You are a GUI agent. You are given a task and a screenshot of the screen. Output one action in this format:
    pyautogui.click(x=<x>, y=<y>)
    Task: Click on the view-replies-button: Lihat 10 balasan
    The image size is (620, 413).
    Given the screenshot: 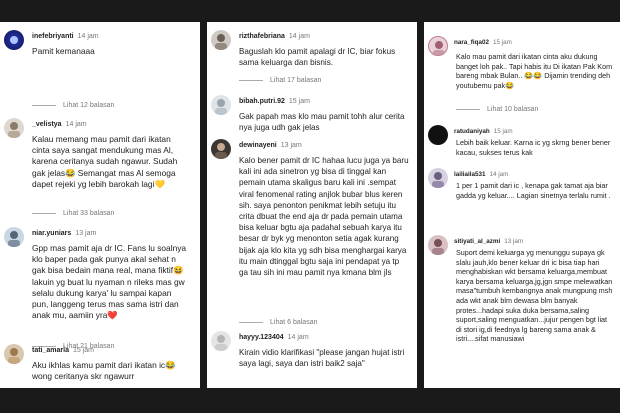 What is the action you would take?
    pyautogui.click(x=497, y=109)
    